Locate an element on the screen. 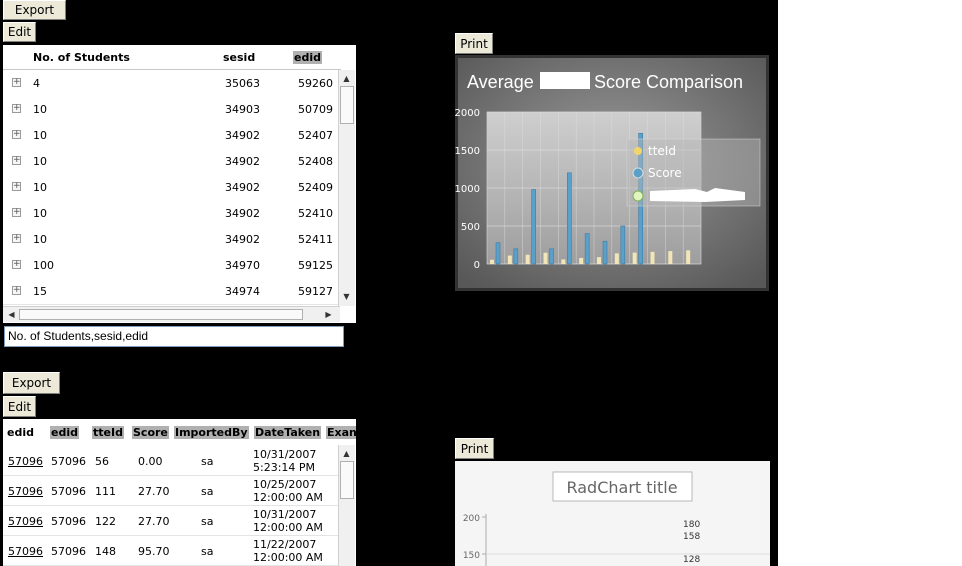 The width and height of the screenshot is (962, 566). export-button-2: Export is located at coordinates (31, 383).